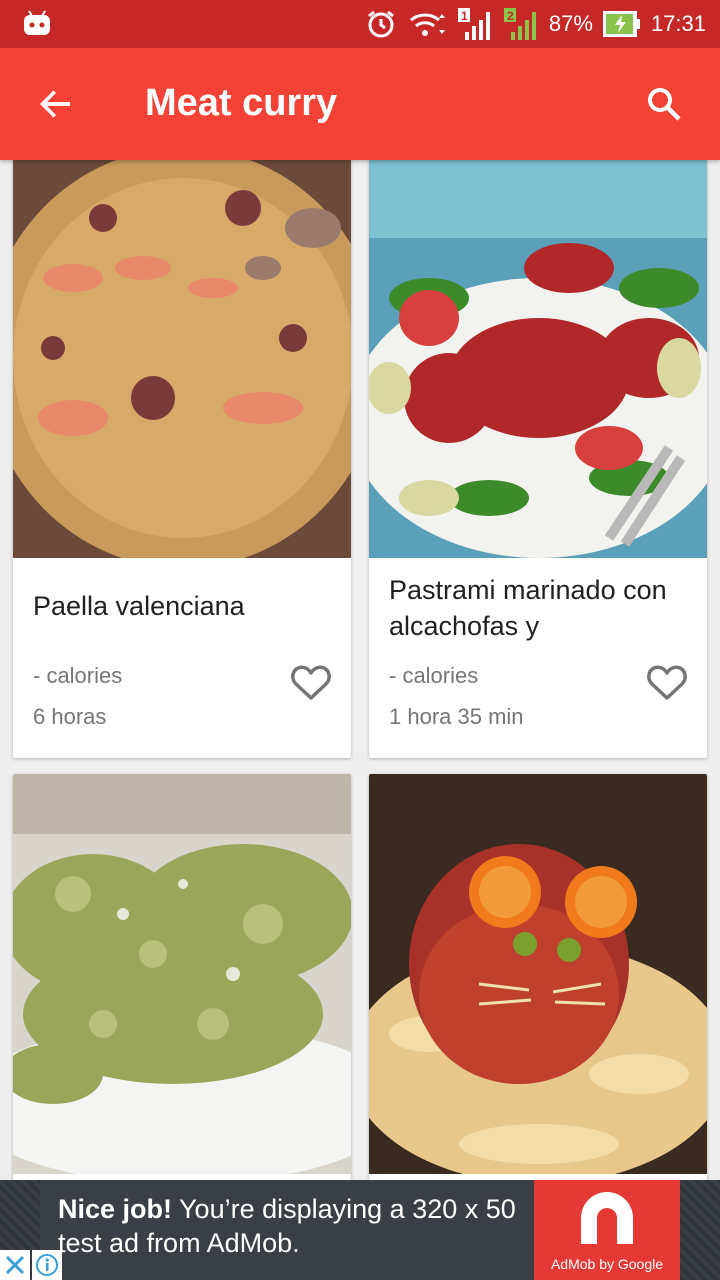 The image size is (720, 1280). Describe the element at coordinates (475, 24) in the screenshot. I see `signal-icon: 1` at that location.